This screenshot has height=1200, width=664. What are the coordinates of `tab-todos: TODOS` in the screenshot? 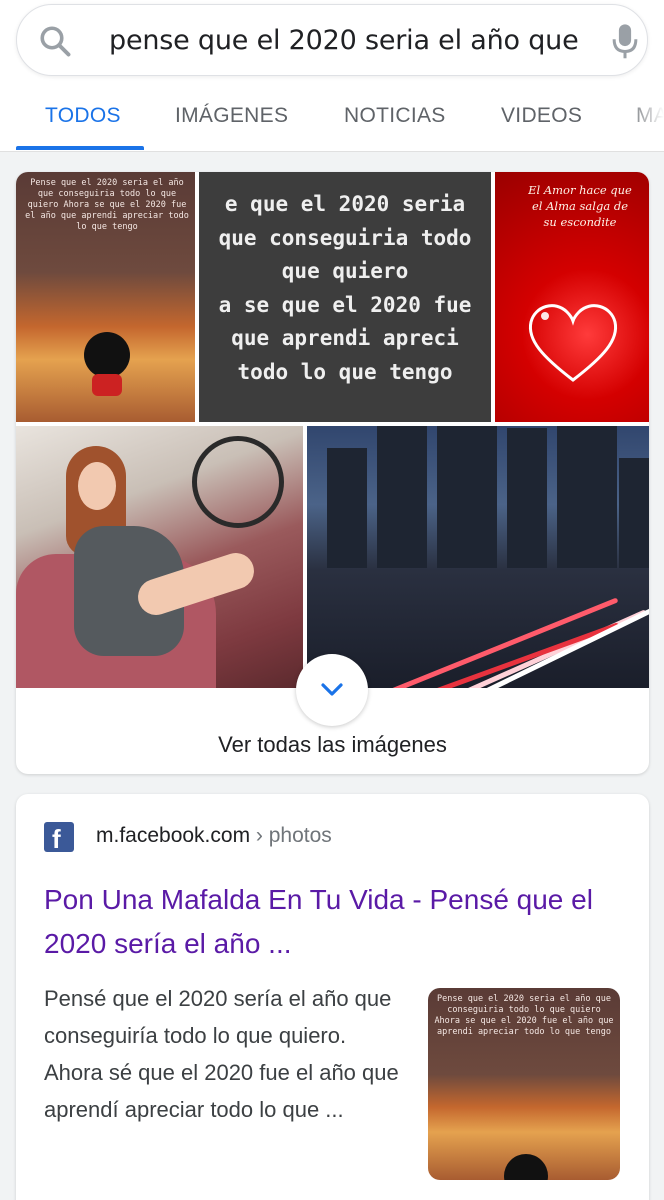 It's located at (83, 116).